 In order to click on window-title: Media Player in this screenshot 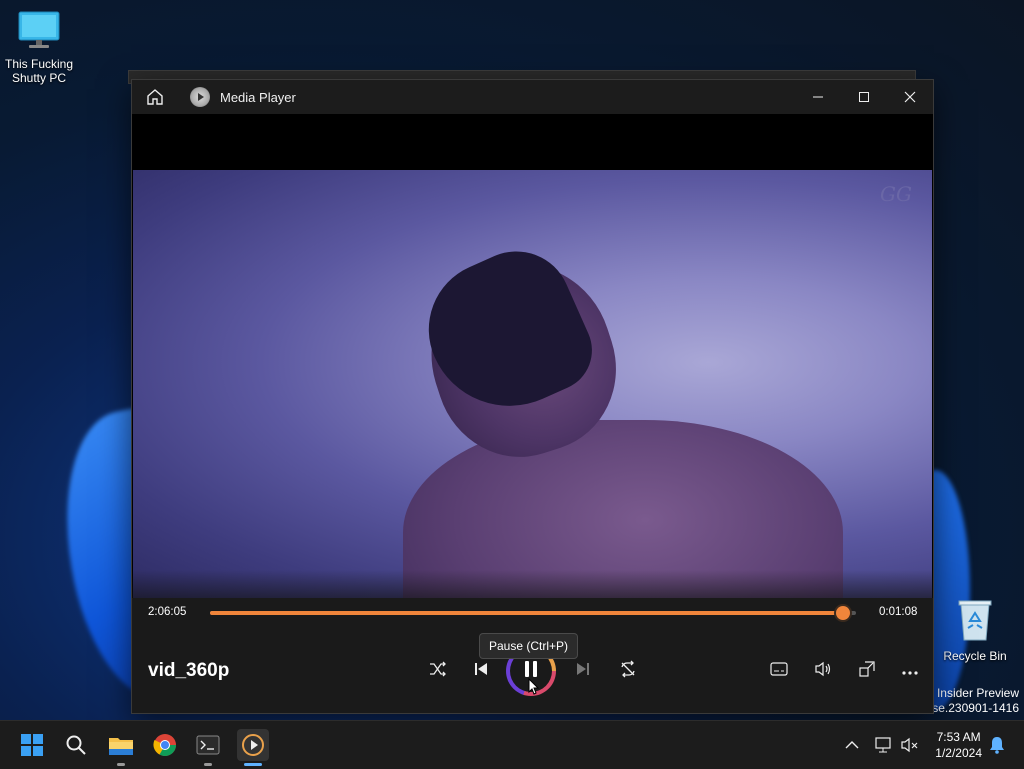, I will do `click(258, 97)`.